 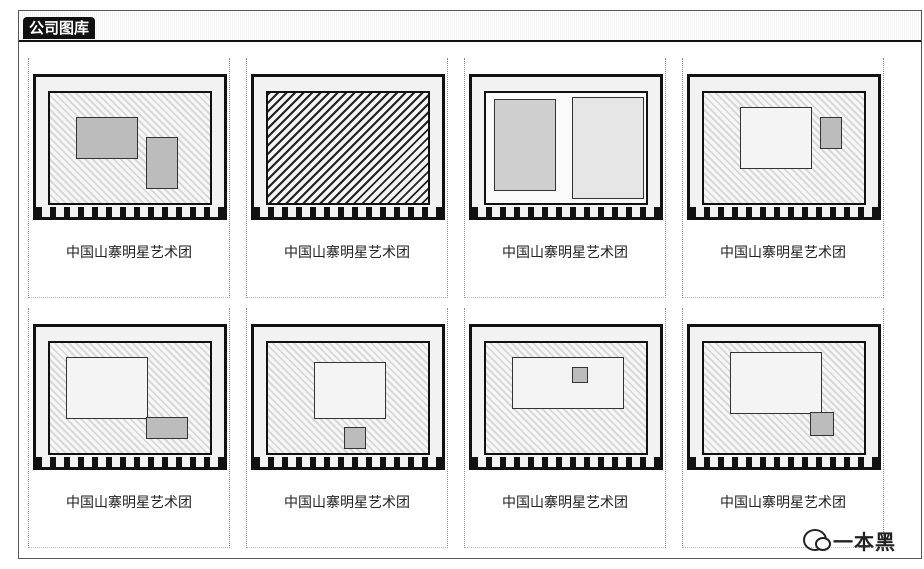 What do you see at coordinates (817, 540) in the screenshot?
I see `wechat-icon` at bounding box center [817, 540].